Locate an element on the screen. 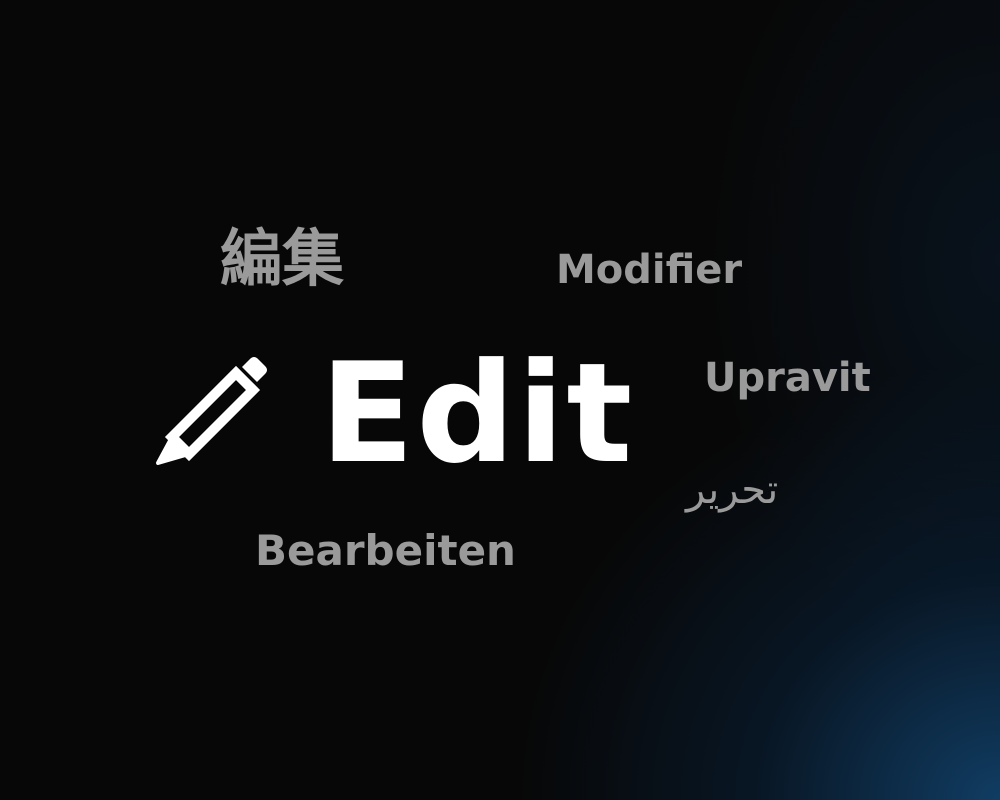 The height and width of the screenshot is (800, 1000). translation-japanese: 編集 is located at coordinates (282, 258).